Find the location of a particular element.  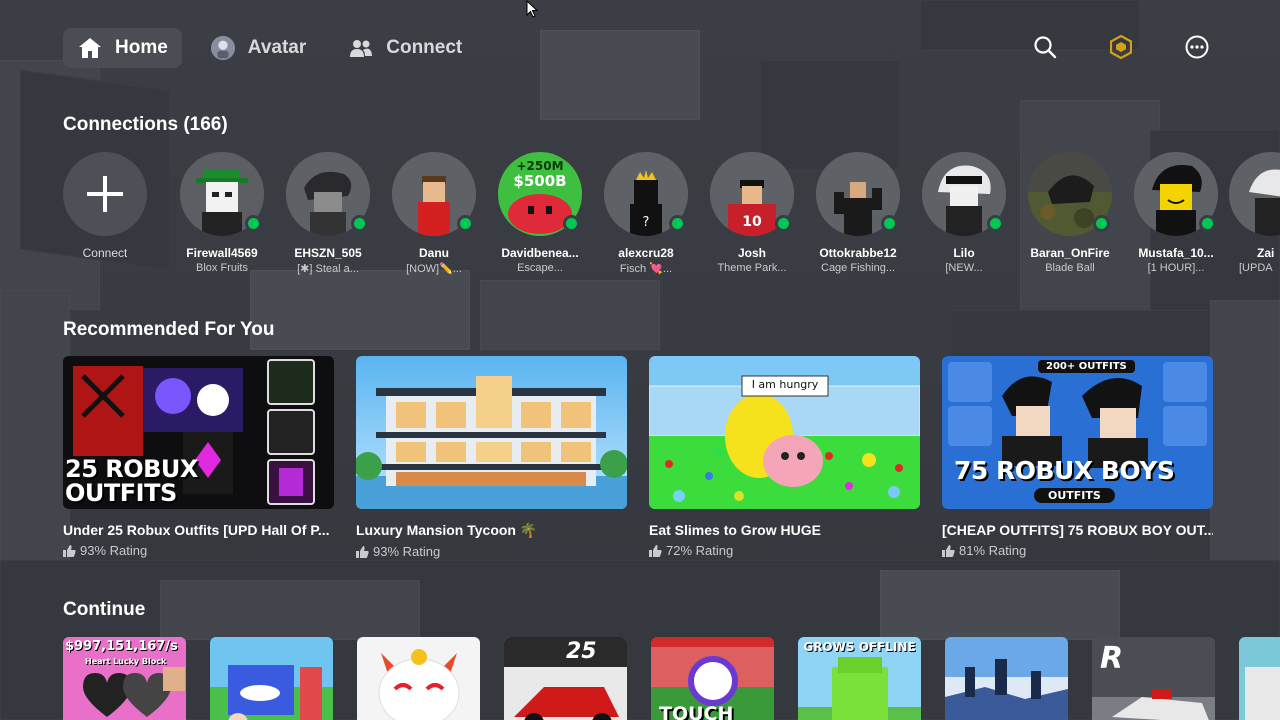

nav-avatar: Avatar is located at coordinates (258, 48).